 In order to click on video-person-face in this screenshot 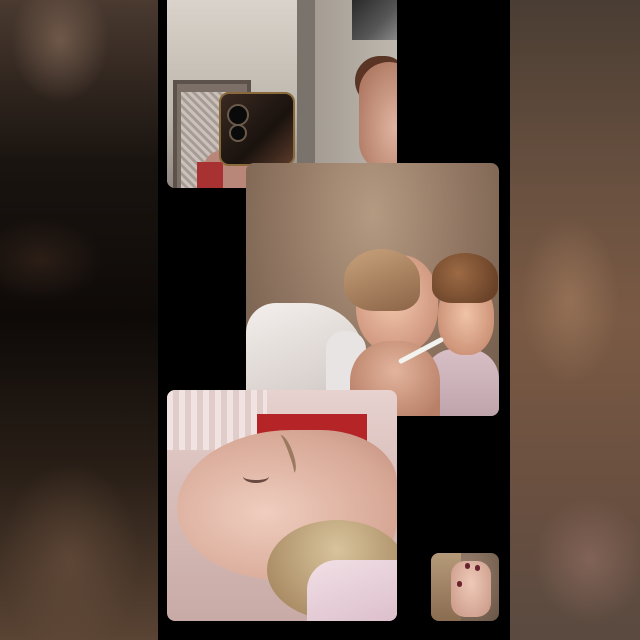, I will do `click(378, 117)`.